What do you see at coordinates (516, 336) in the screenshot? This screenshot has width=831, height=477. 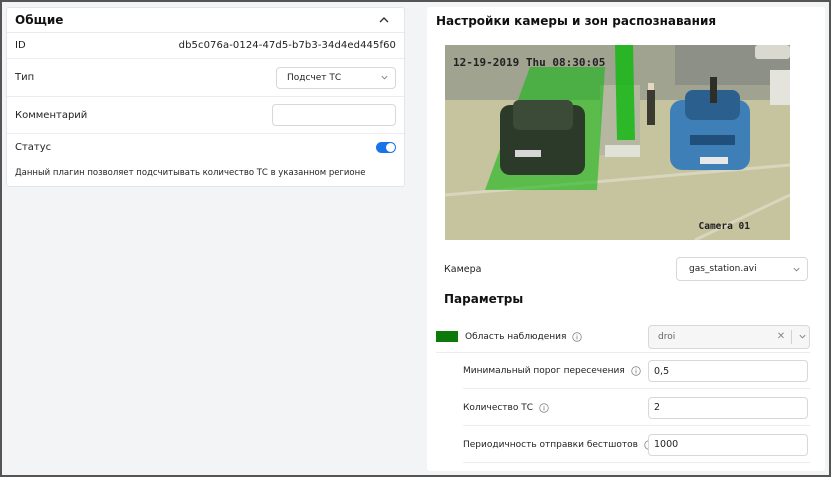 I see `observation-area-label: Область наблюдения` at bounding box center [516, 336].